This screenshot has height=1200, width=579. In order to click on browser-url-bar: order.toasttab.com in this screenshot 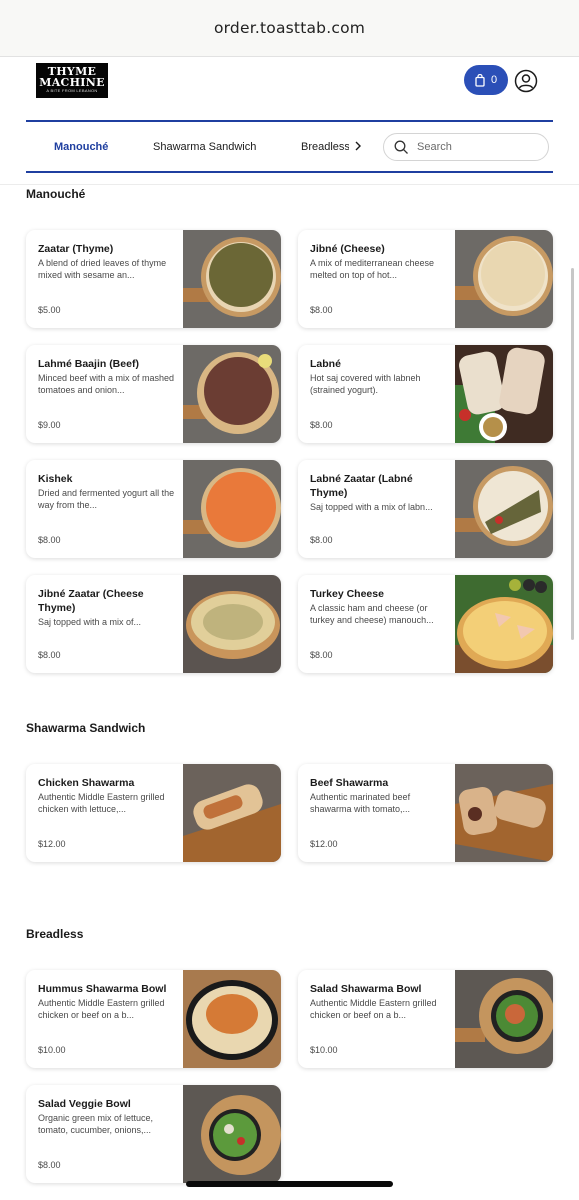, I will do `click(289, 28)`.